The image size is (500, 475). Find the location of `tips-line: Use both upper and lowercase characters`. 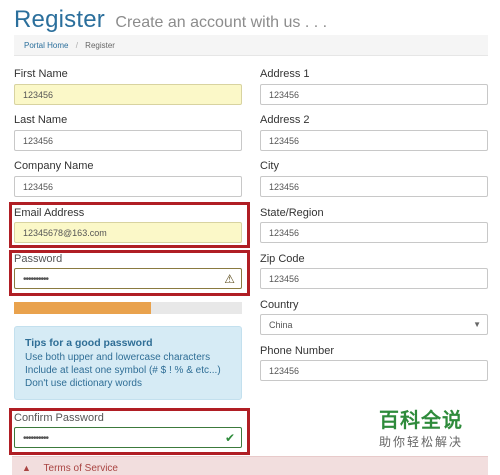

tips-line: Use both upper and lowercase characters is located at coordinates (118, 357).